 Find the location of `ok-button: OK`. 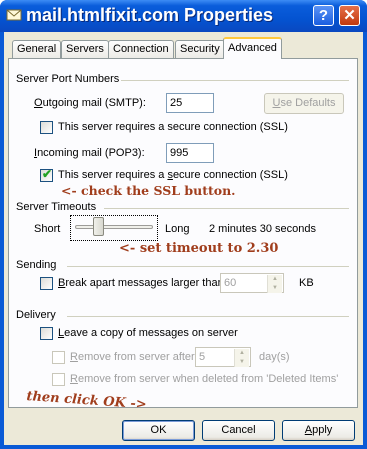

ok-button: OK is located at coordinates (158, 430).